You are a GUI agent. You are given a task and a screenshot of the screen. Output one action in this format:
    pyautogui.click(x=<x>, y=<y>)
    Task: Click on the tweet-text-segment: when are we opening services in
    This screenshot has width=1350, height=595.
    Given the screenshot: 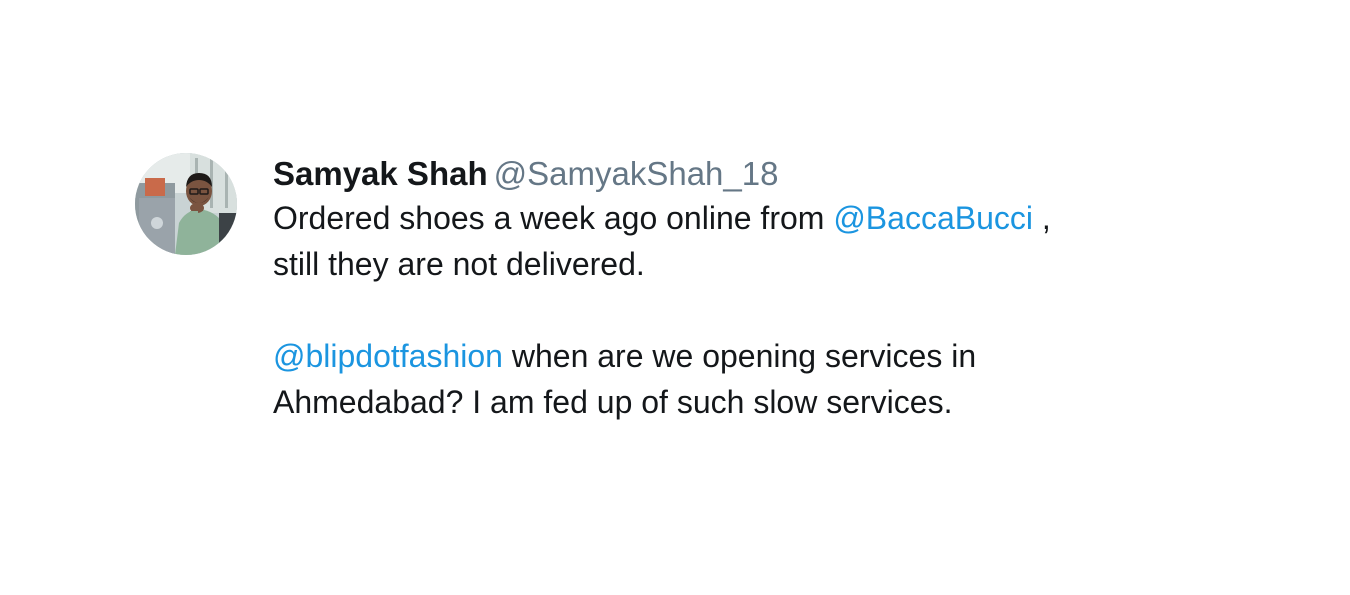 What is the action you would take?
    pyautogui.click(x=739, y=356)
    